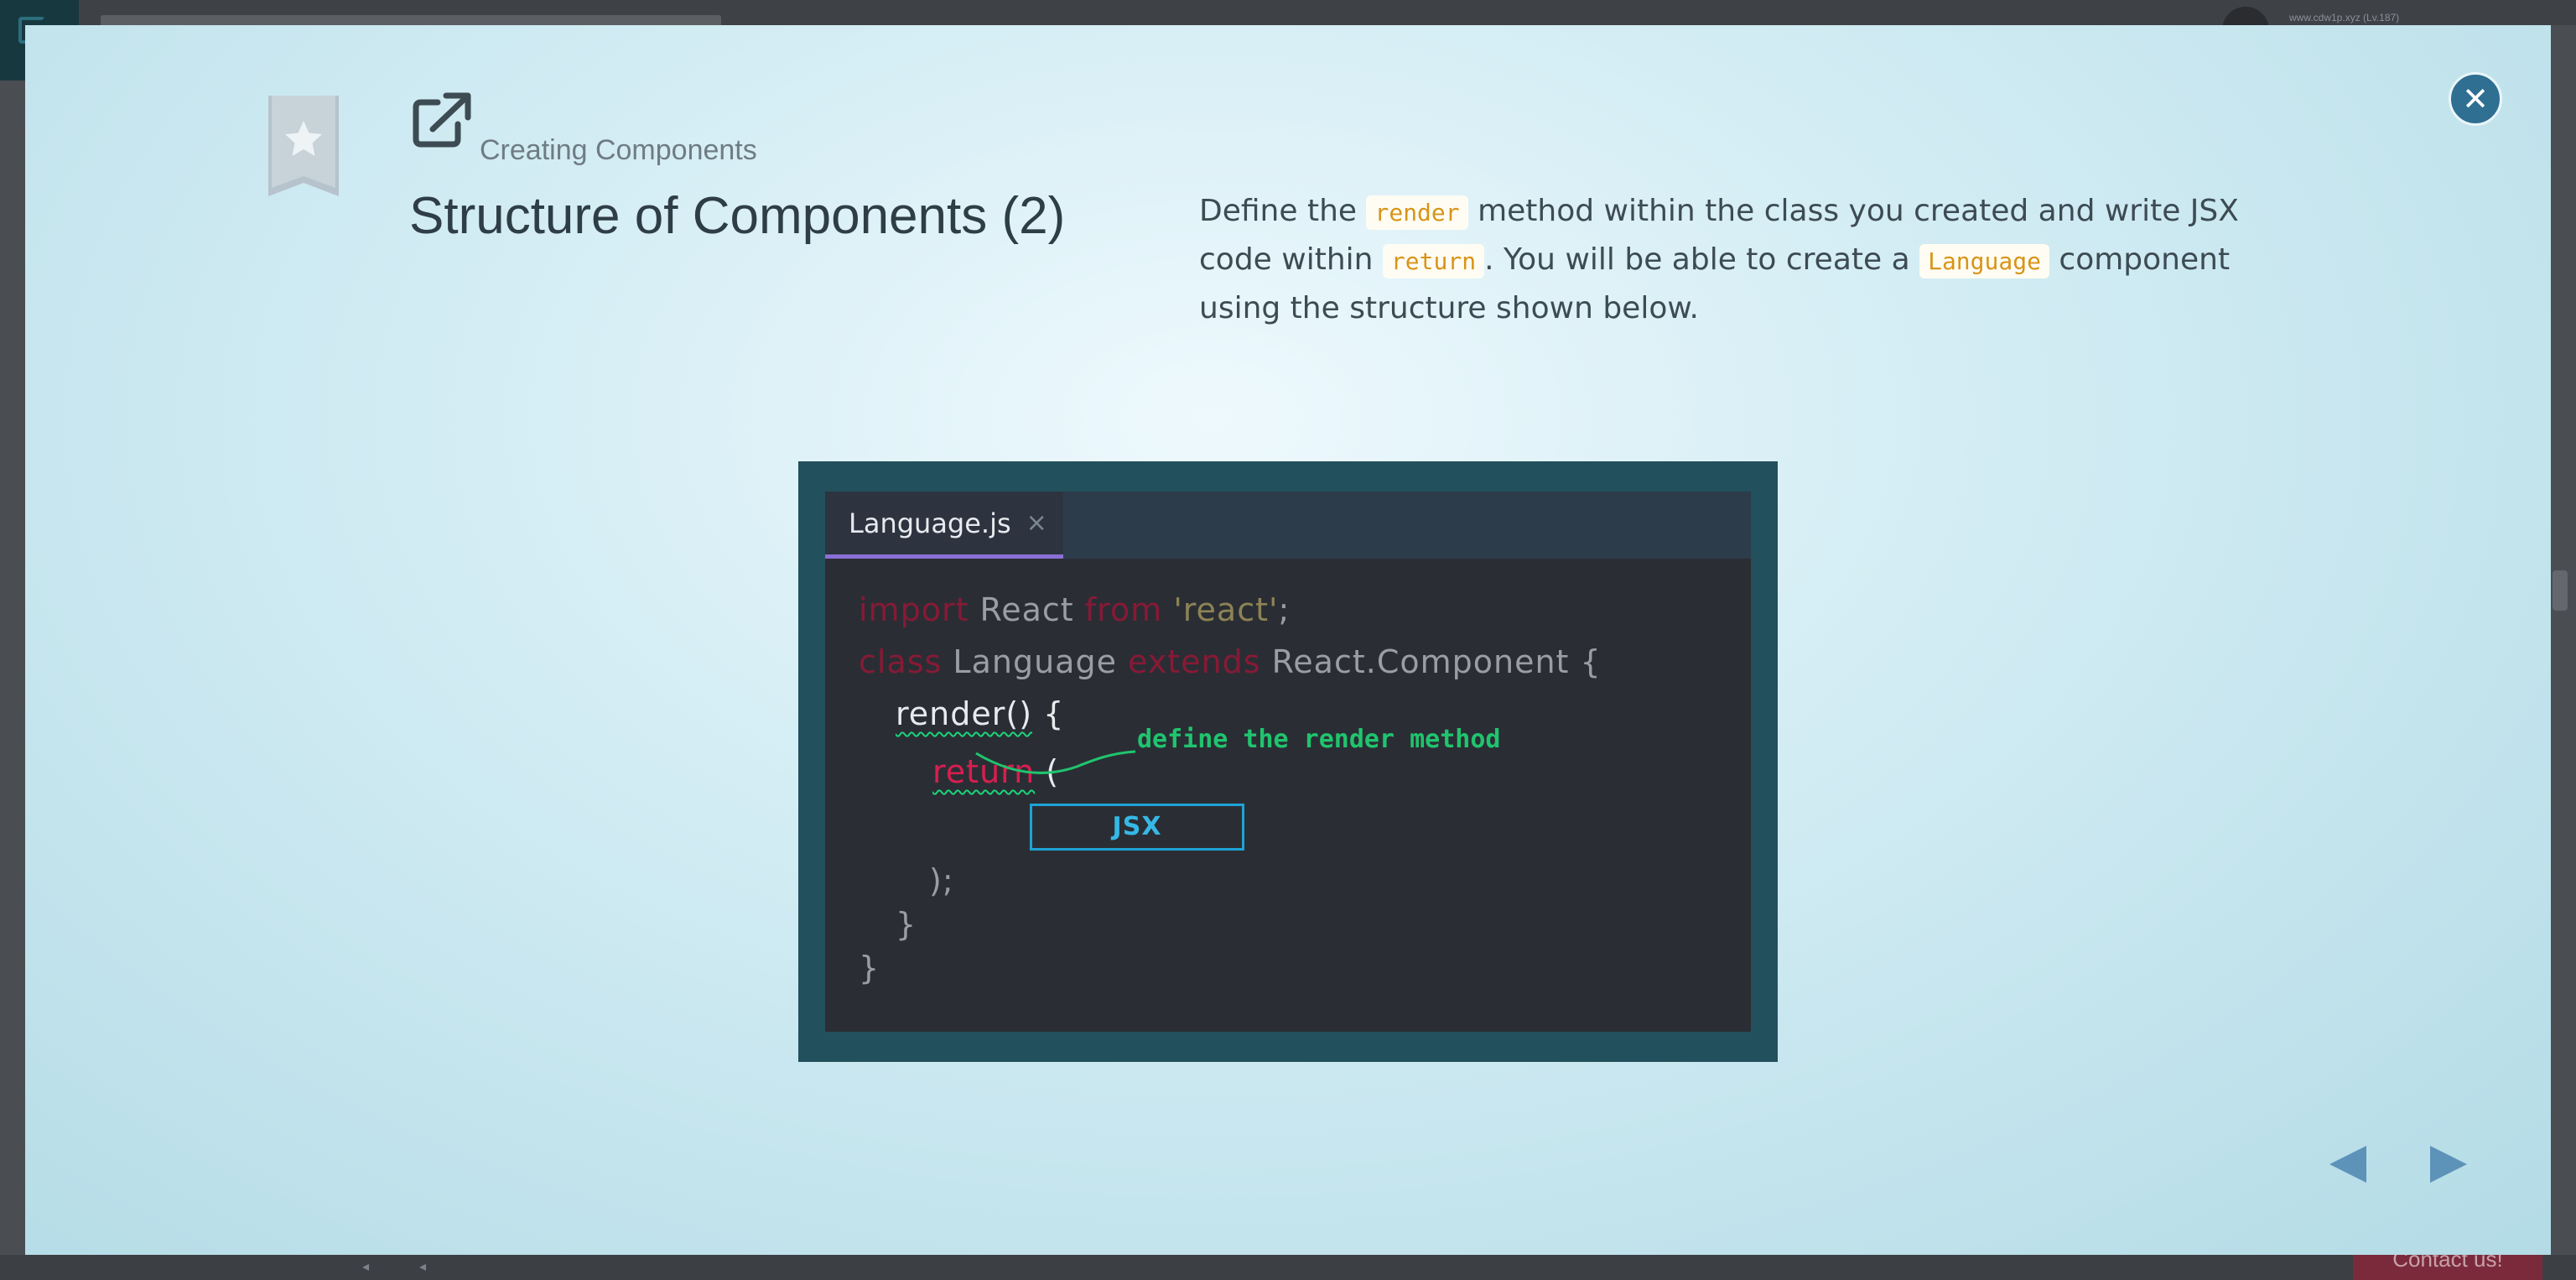 Image resolution: width=2576 pixels, height=1280 pixels. What do you see at coordinates (1288, 1267) in the screenshot?
I see `background-bottombar` at bounding box center [1288, 1267].